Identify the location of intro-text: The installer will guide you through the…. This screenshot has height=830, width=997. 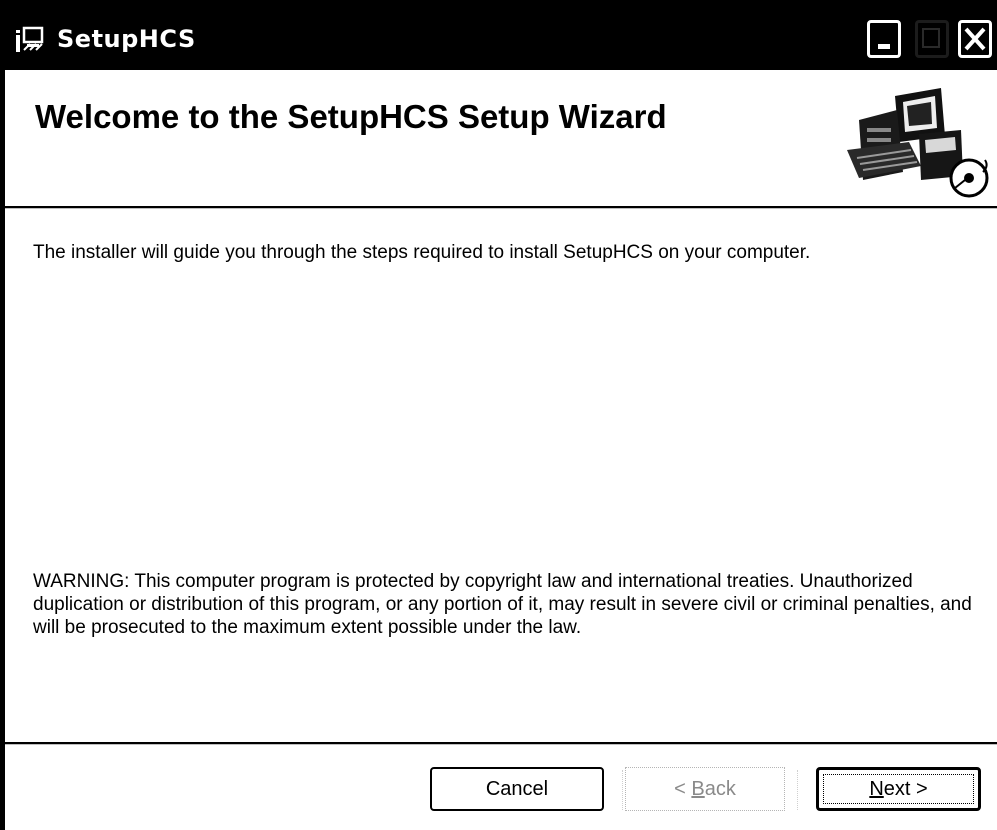
(422, 252).